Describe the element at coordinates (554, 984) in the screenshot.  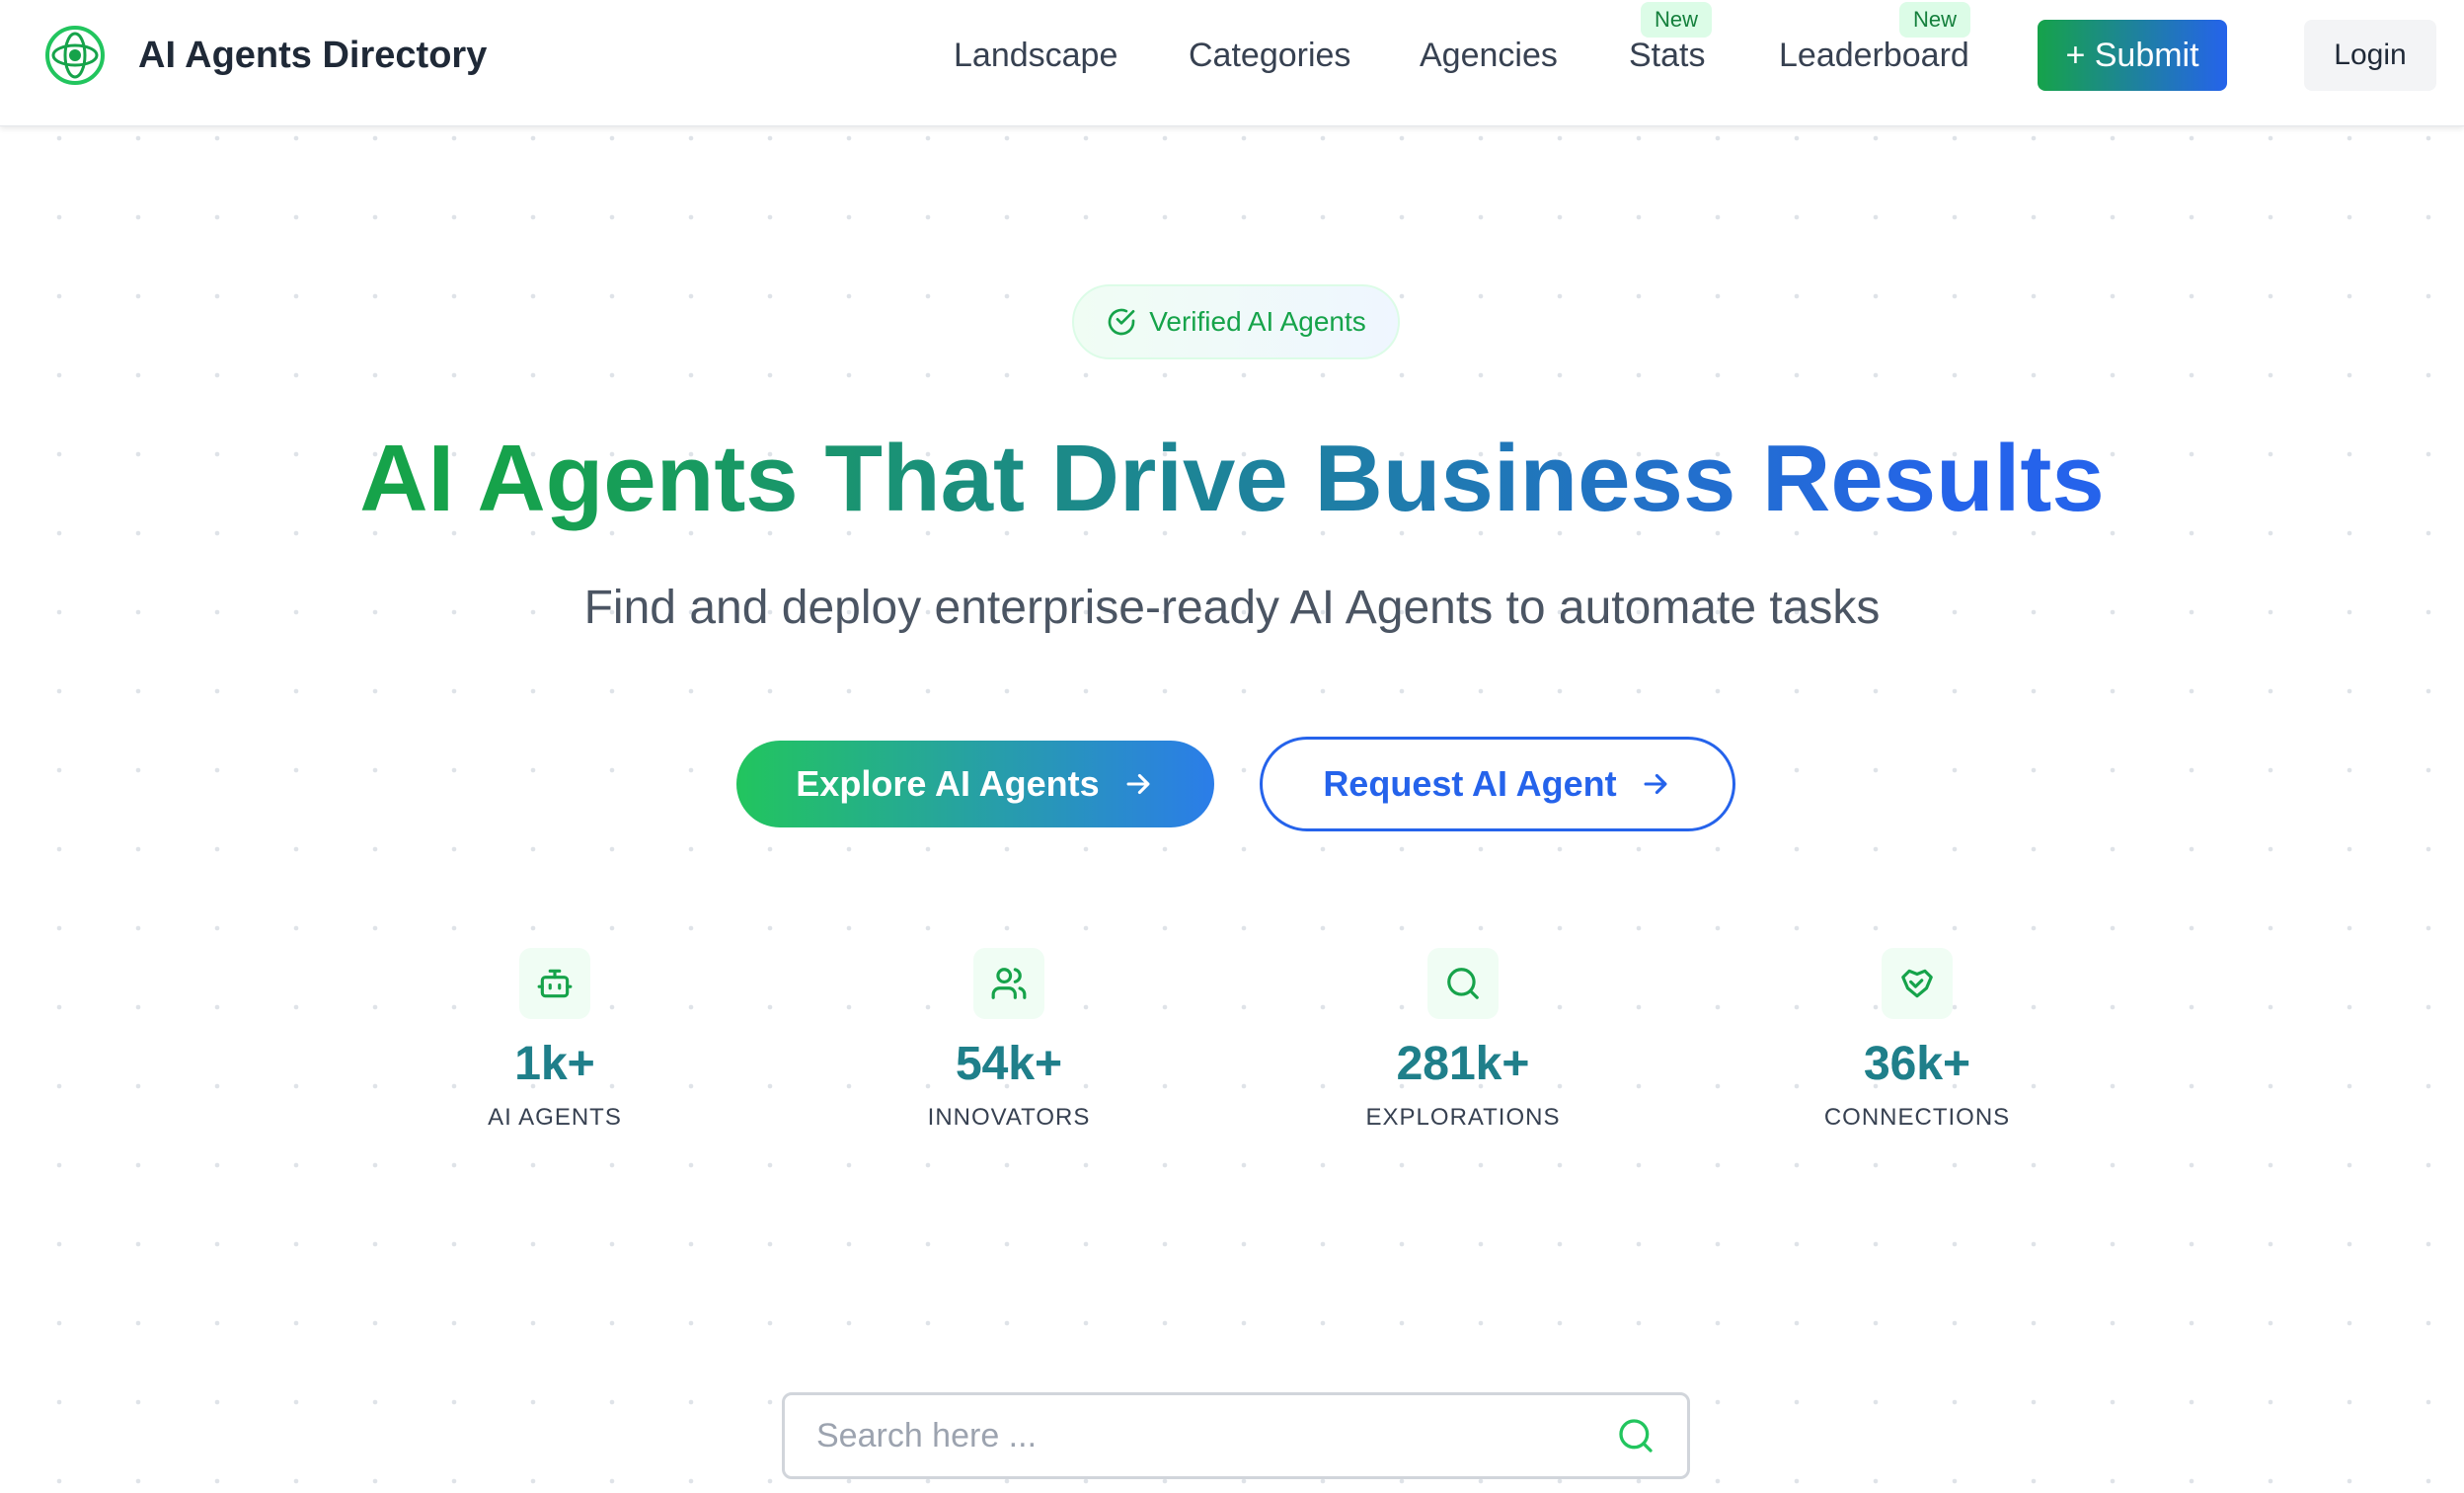
I see `robot-icon` at that location.